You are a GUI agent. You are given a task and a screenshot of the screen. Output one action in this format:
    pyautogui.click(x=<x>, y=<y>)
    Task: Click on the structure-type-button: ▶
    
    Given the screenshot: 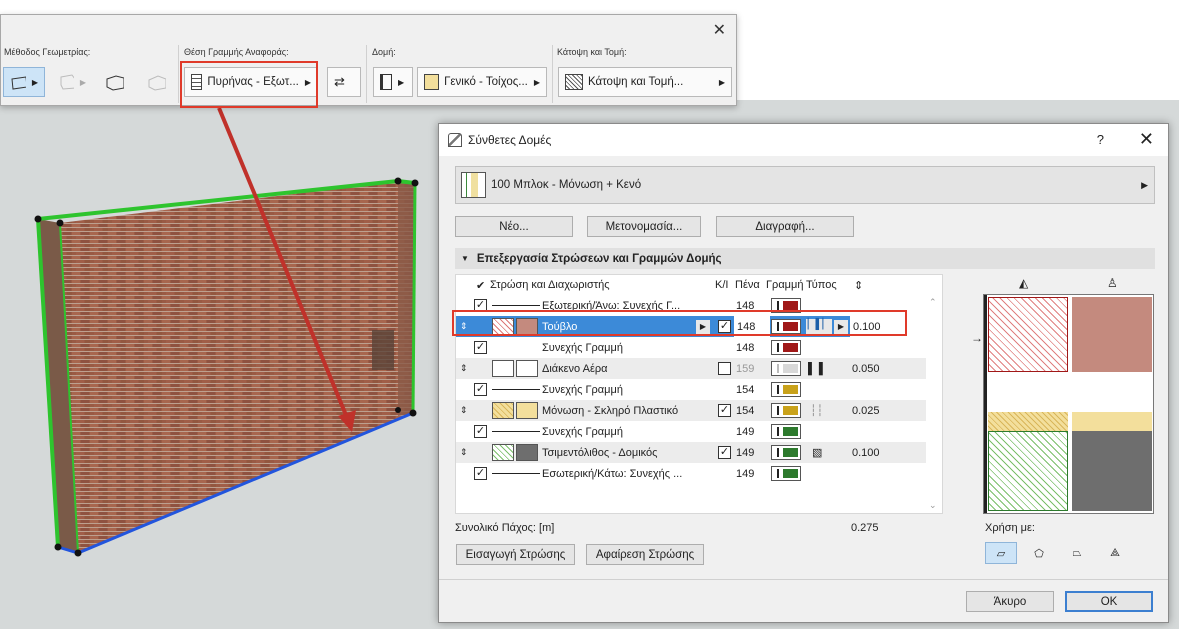 What is the action you would take?
    pyautogui.click(x=393, y=82)
    